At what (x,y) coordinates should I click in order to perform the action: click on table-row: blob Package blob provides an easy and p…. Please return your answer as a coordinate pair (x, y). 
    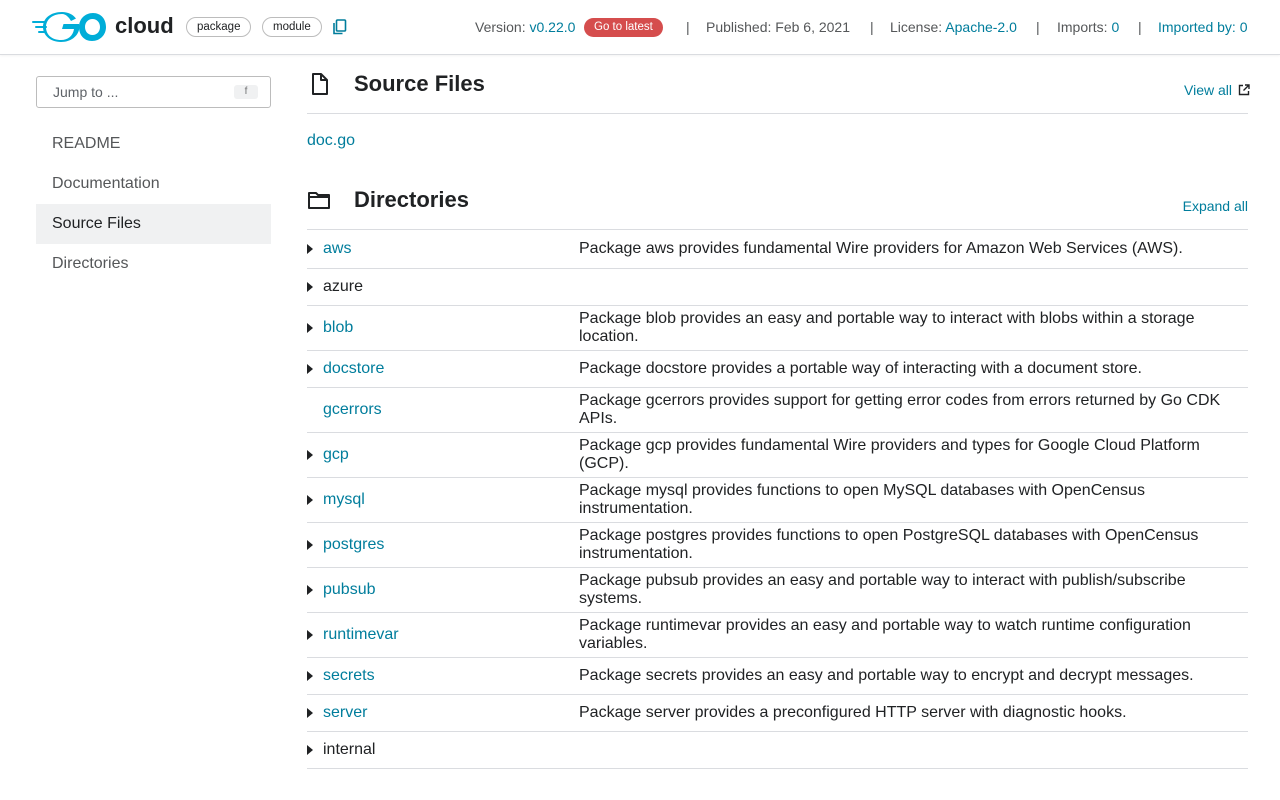
    Looking at the image, I should click on (777, 328).